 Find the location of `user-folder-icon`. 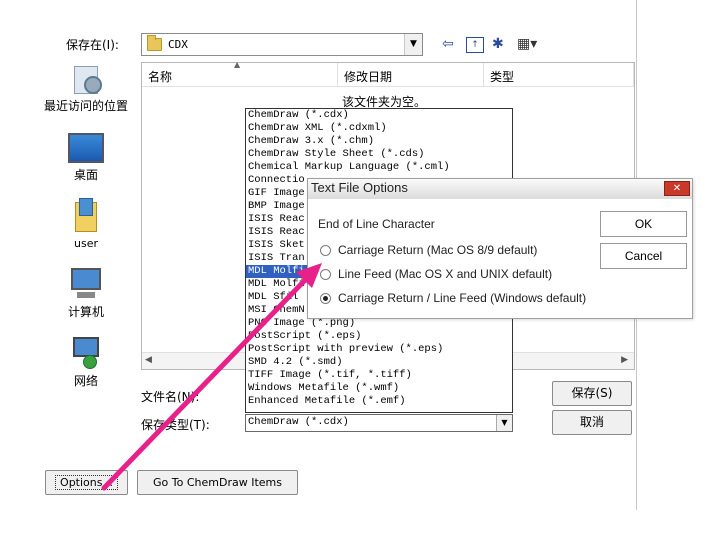

user-folder-icon is located at coordinates (86, 216).